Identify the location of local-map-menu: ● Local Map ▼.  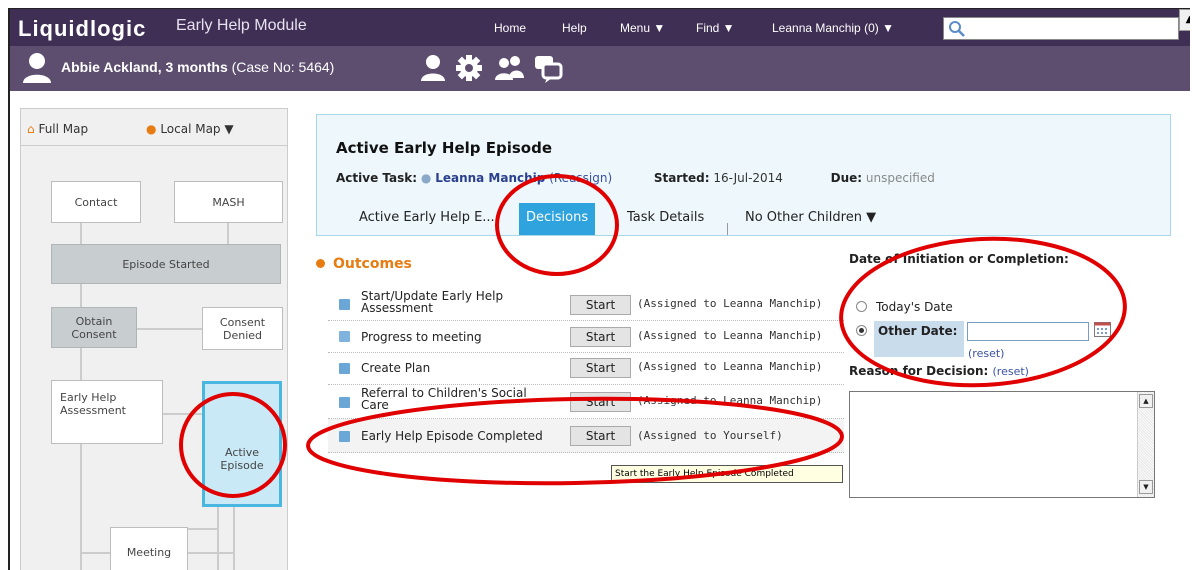
(190, 129).